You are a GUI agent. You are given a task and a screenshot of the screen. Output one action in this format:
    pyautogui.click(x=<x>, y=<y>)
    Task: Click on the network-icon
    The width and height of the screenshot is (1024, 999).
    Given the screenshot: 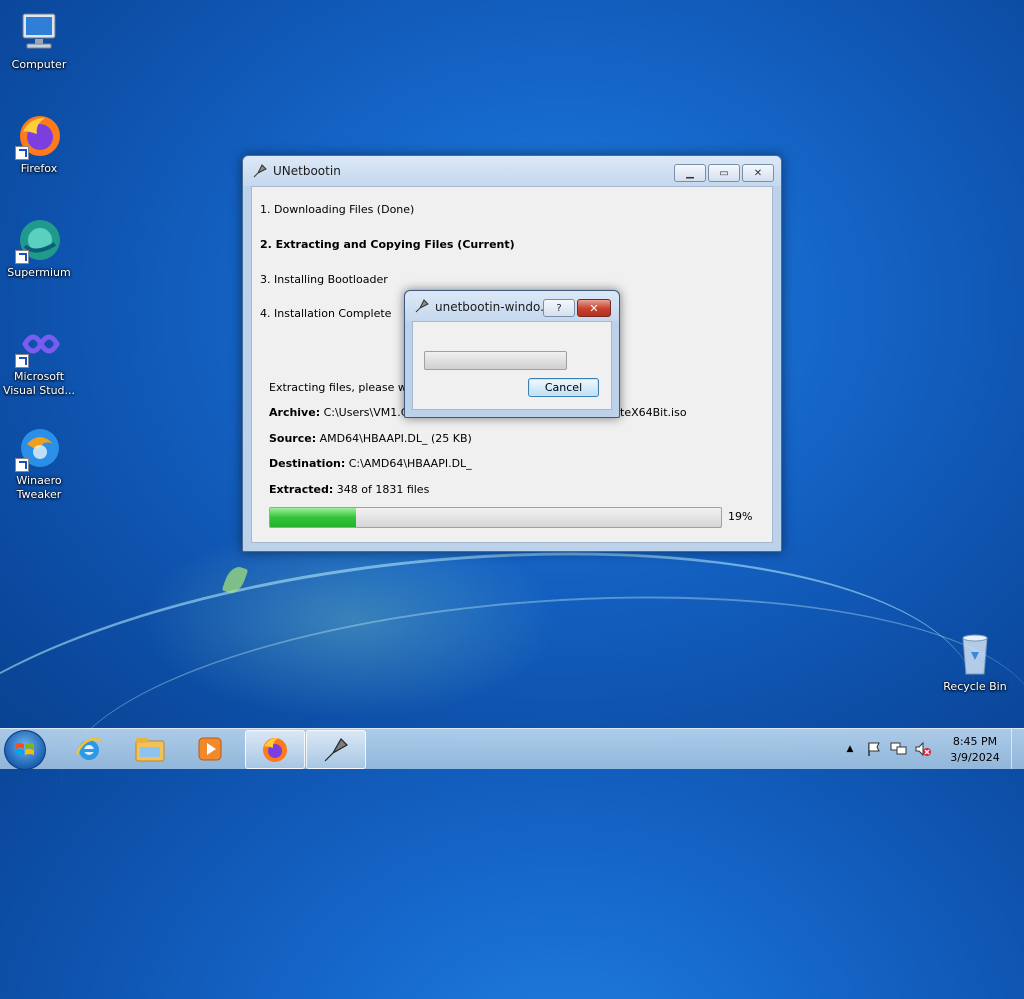 What is the action you would take?
    pyautogui.click(x=898, y=748)
    